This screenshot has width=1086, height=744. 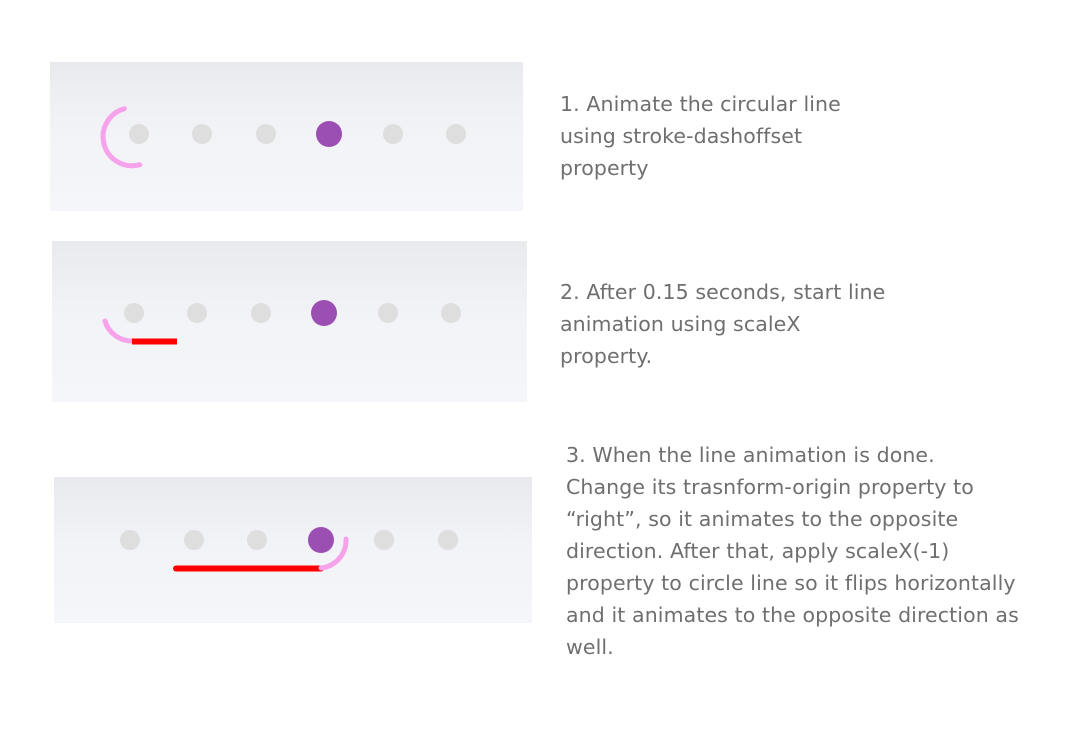 What do you see at coordinates (283, 137) in the screenshot?
I see `step-1-illustration` at bounding box center [283, 137].